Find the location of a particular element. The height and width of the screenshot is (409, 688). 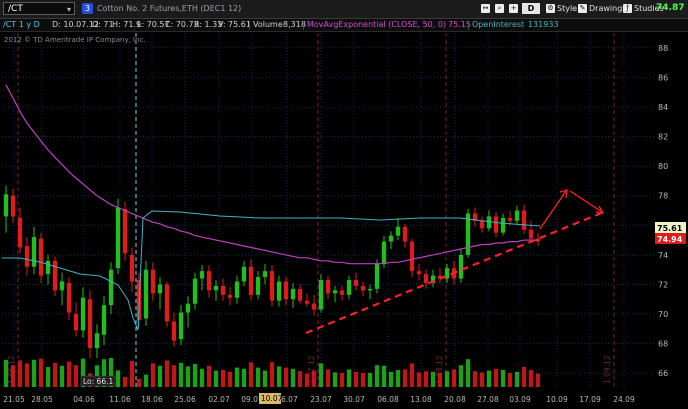

y-tick-label: 86 is located at coordinates (663, 77).